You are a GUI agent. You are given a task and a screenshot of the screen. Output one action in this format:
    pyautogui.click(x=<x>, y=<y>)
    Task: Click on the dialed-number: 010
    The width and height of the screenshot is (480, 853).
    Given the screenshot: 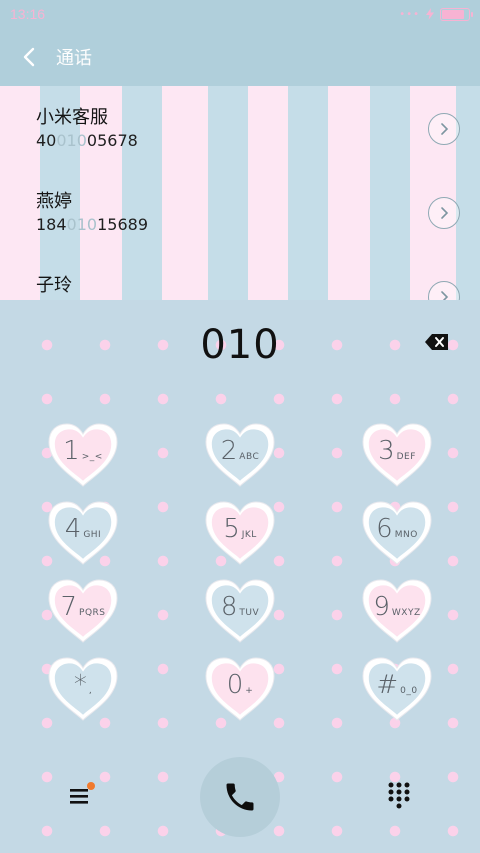 What is the action you would take?
    pyautogui.click(x=239, y=345)
    